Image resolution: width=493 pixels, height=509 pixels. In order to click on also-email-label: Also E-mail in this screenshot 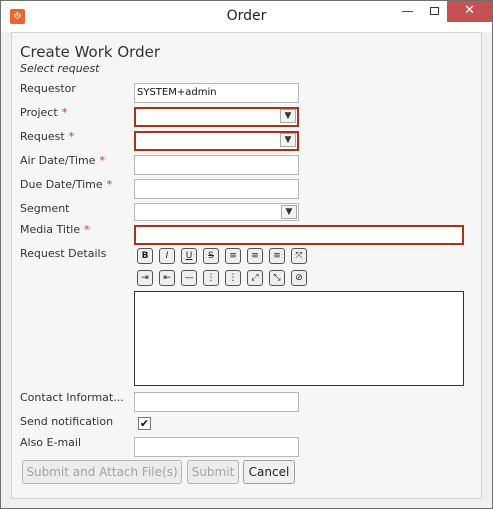, I will do `click(51, 442)`.